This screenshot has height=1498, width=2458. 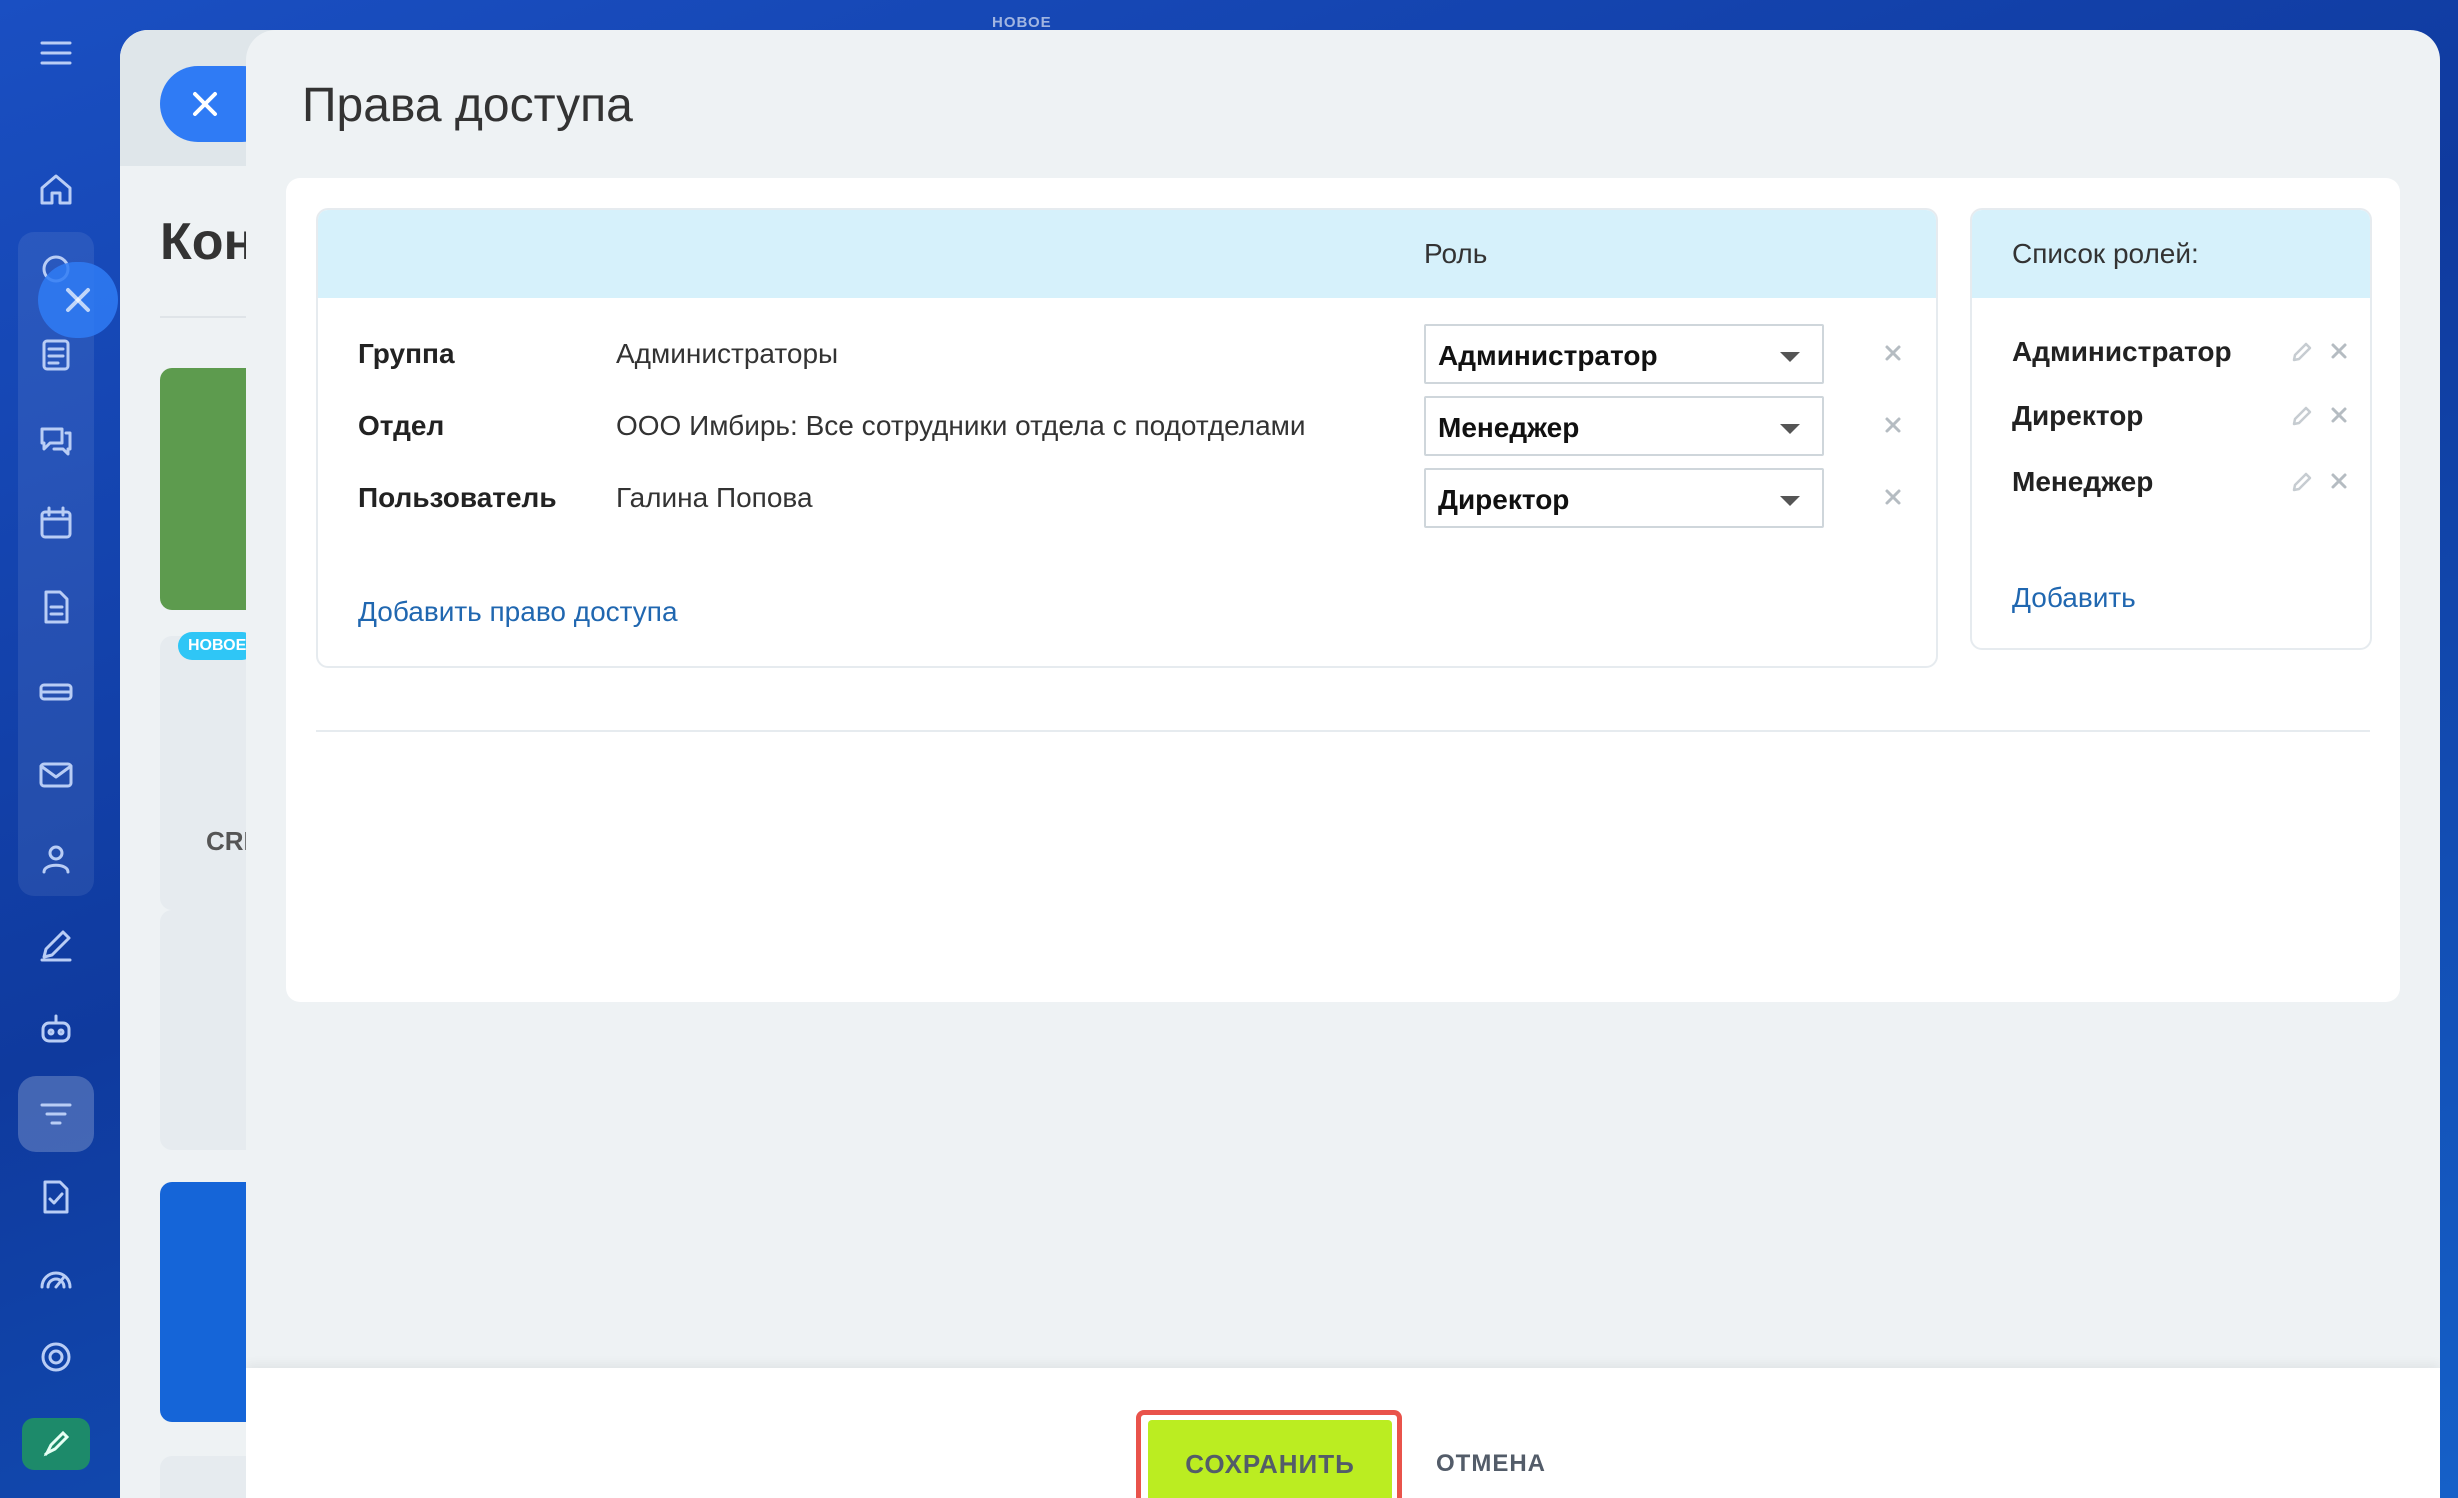 I want to click on rocket-icon, so click(x=56, y=1444).